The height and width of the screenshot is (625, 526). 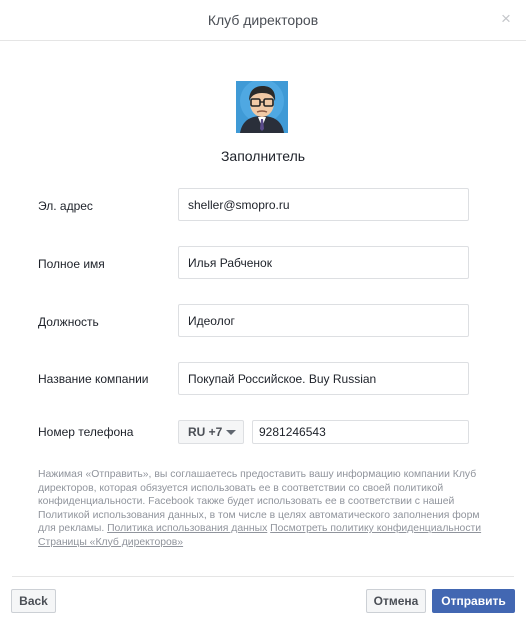 I want to click on dialog-header: Клуб директоров ×, so click(x=263, y=20).